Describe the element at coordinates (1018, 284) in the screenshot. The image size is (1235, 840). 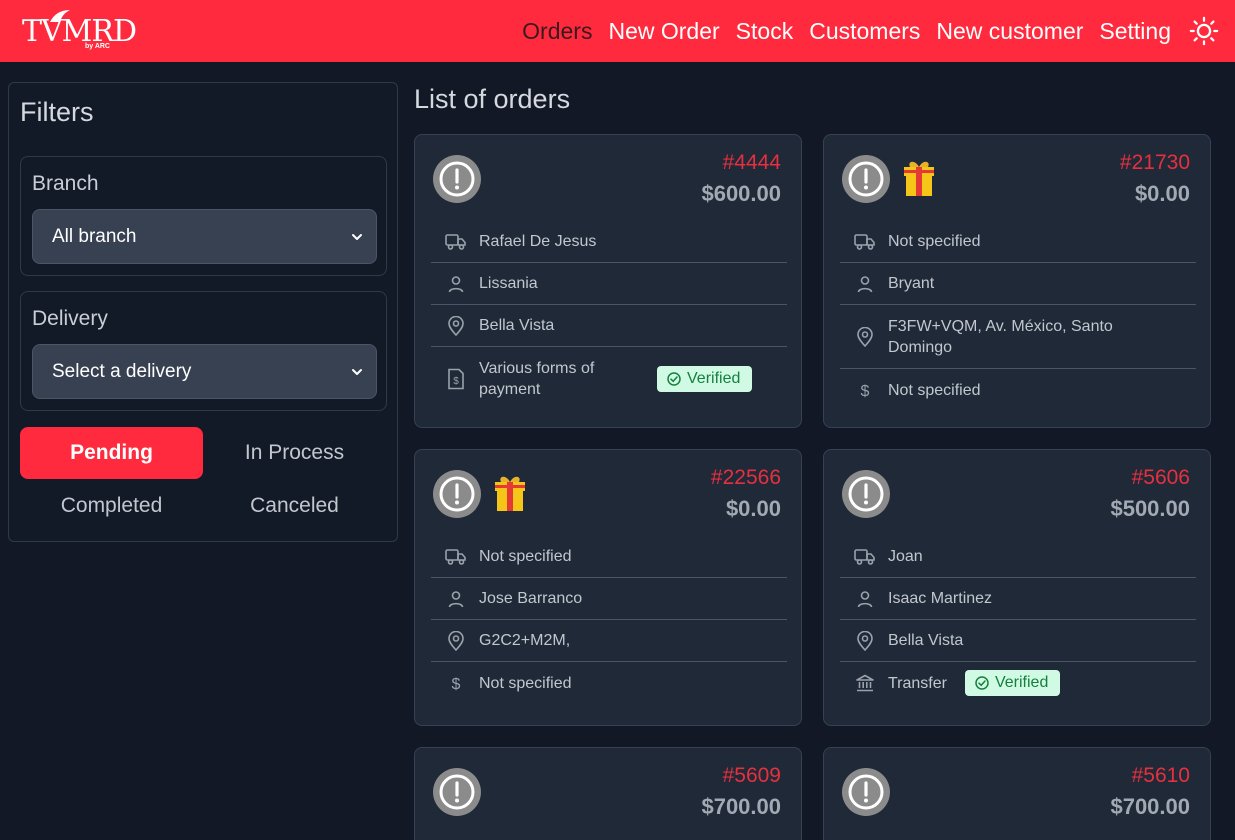
I see `customer-row: Bryant` at that location.